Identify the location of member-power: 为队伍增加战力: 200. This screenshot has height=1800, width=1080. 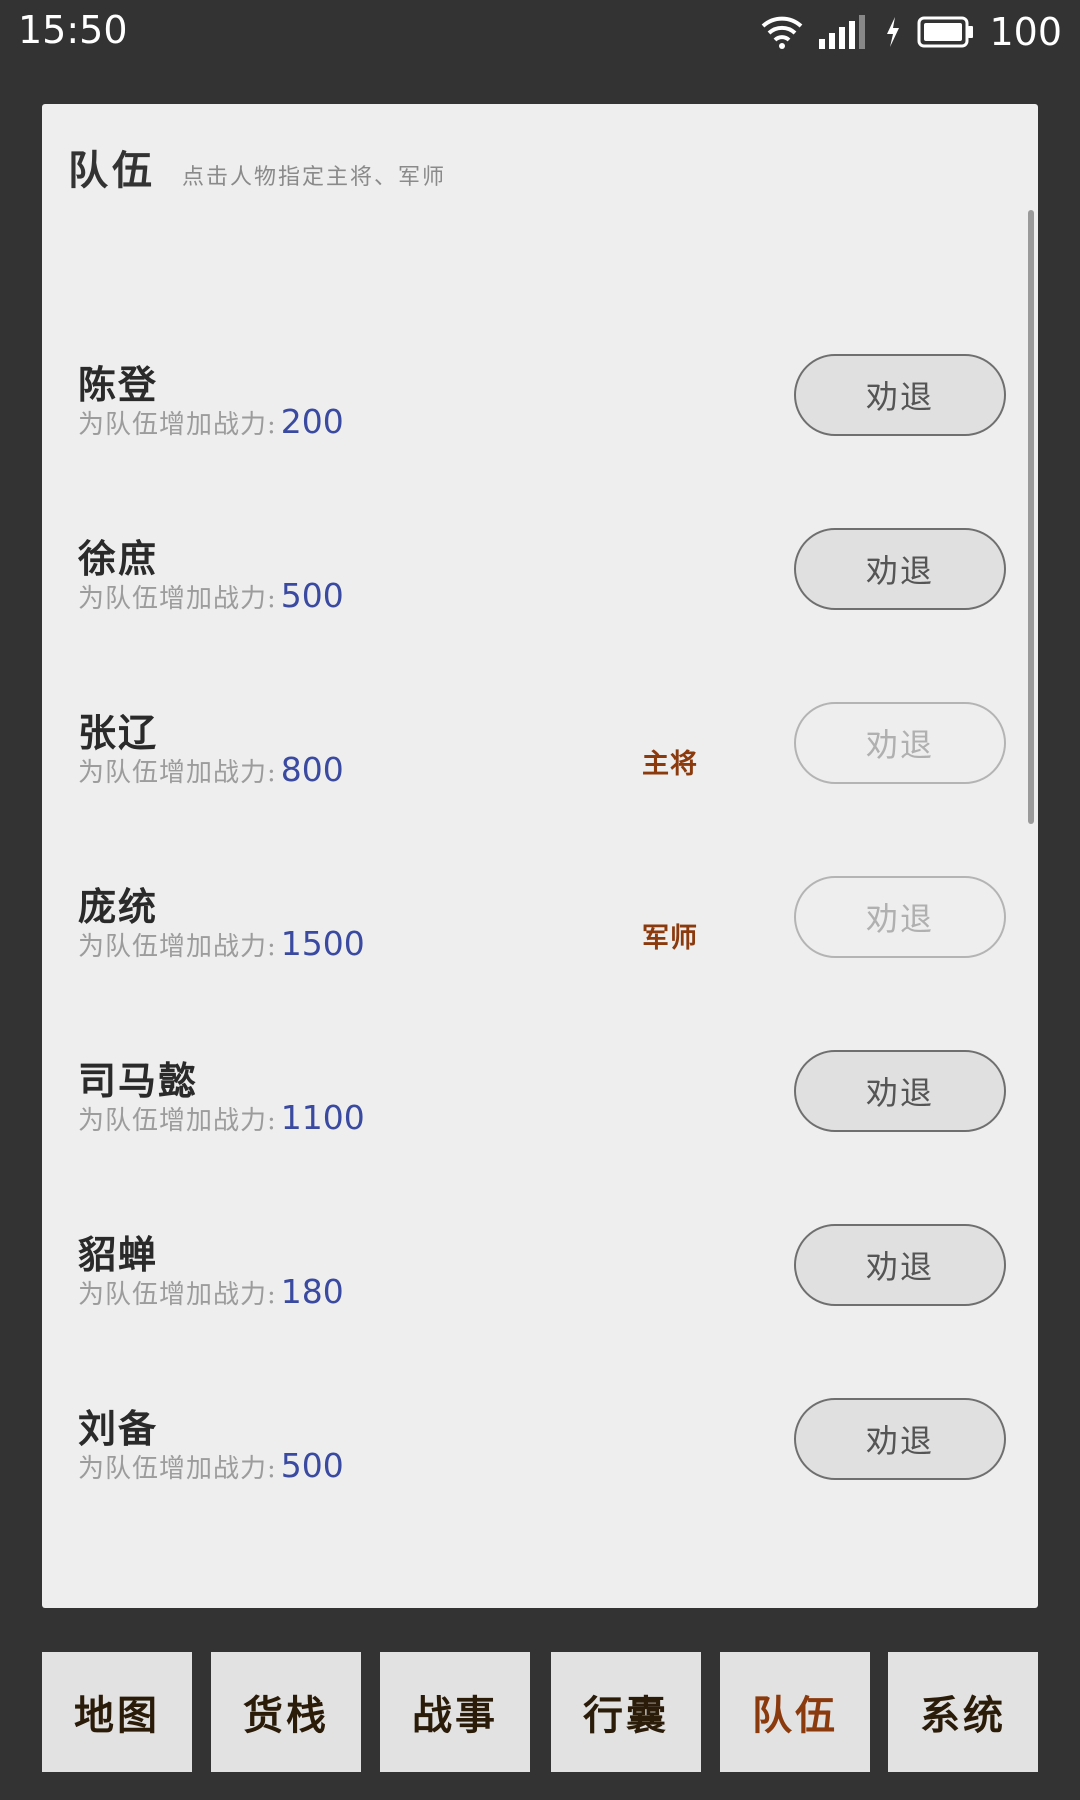
(211, 421).